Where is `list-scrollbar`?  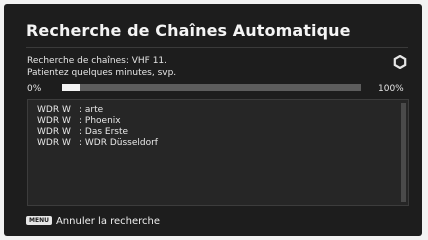 list-scrollbar is located at coordinates (403, 152).